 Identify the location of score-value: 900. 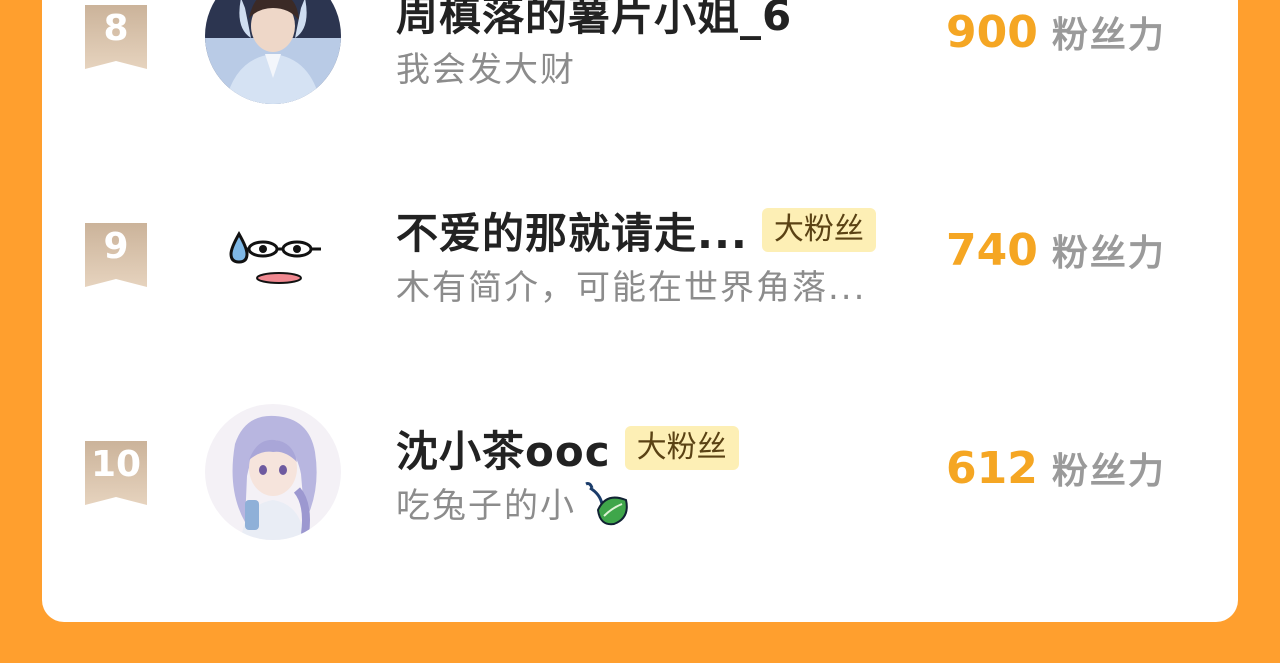
(992, 32).